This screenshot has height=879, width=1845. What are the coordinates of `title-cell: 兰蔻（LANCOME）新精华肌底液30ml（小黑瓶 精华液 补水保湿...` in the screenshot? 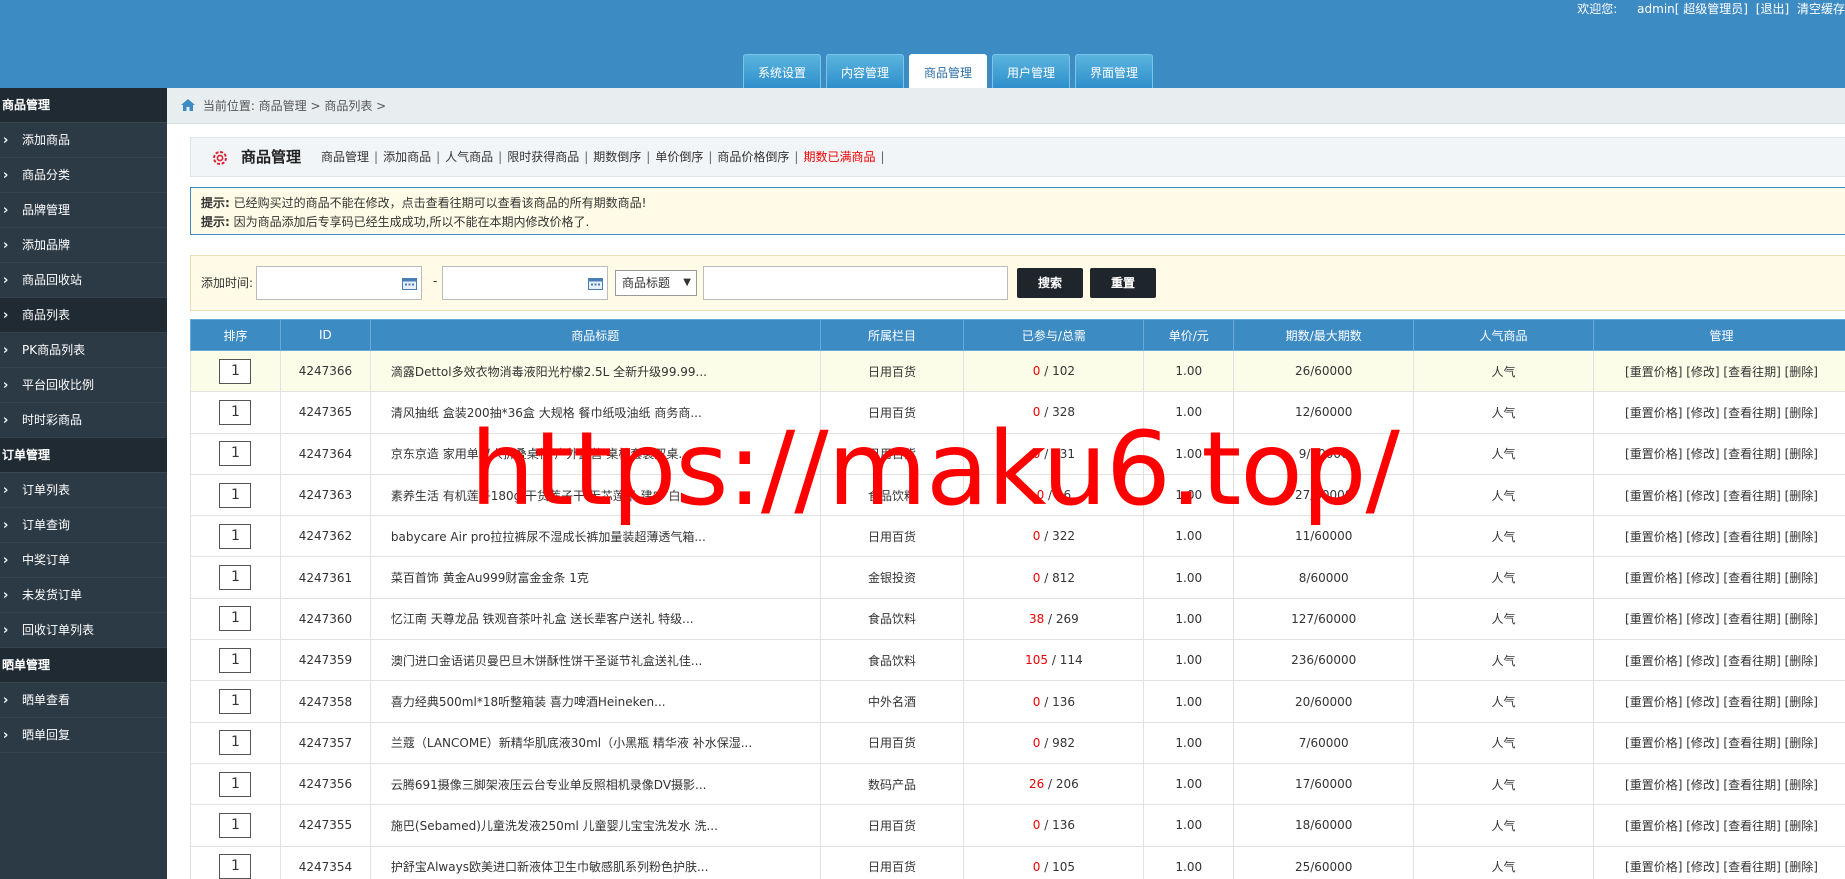 It's located at (595, 742).